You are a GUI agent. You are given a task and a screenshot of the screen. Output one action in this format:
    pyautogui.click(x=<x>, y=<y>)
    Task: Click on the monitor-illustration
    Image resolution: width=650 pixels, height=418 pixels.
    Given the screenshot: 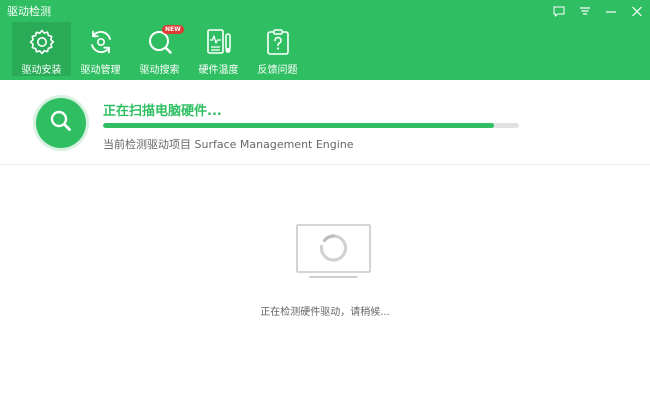 What is the action you would take?
    pyautogui.click(x=334, y=254)
    